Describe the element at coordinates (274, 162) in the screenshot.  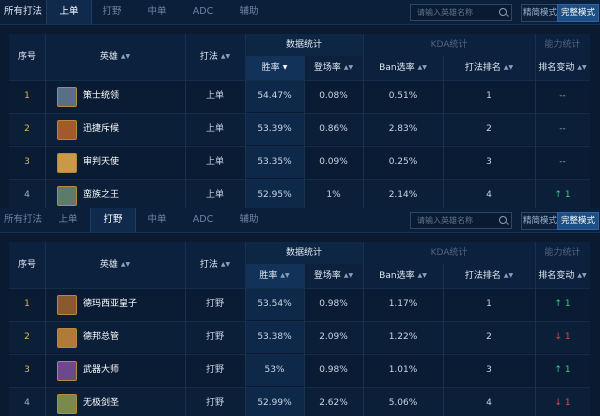
I see `winrate-value: 53.35%` at that location.